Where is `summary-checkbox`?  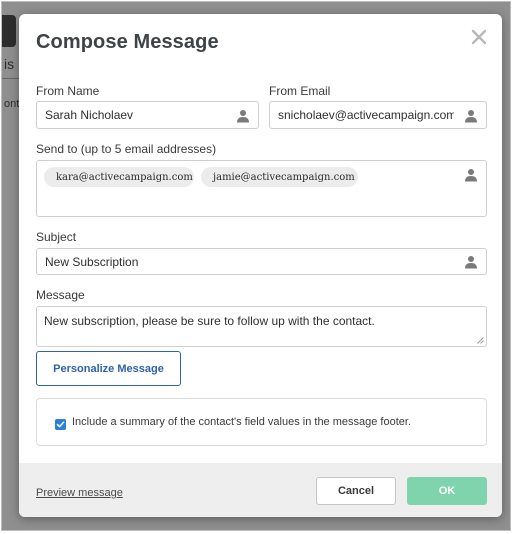 summary-checkbox is located at coordinates (60, 424).